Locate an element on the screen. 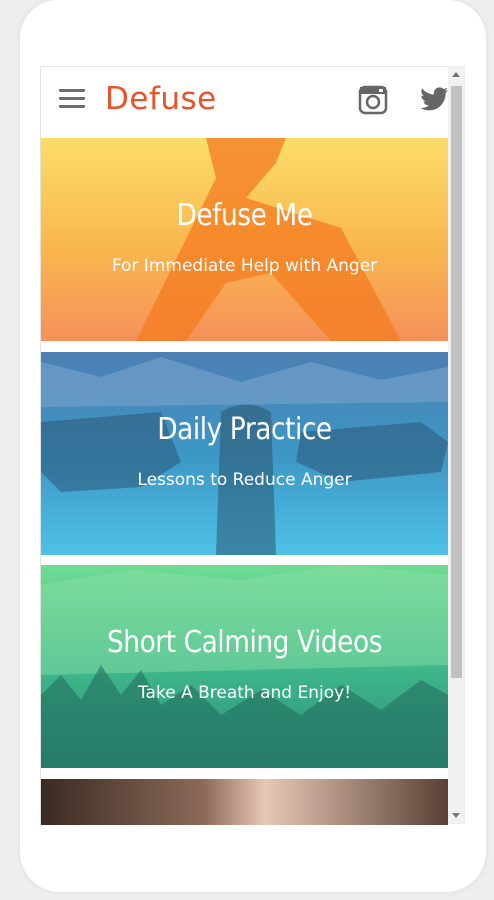  card-subtitle: Lessons to Reduce Anger is located at coordinates (244, 480).